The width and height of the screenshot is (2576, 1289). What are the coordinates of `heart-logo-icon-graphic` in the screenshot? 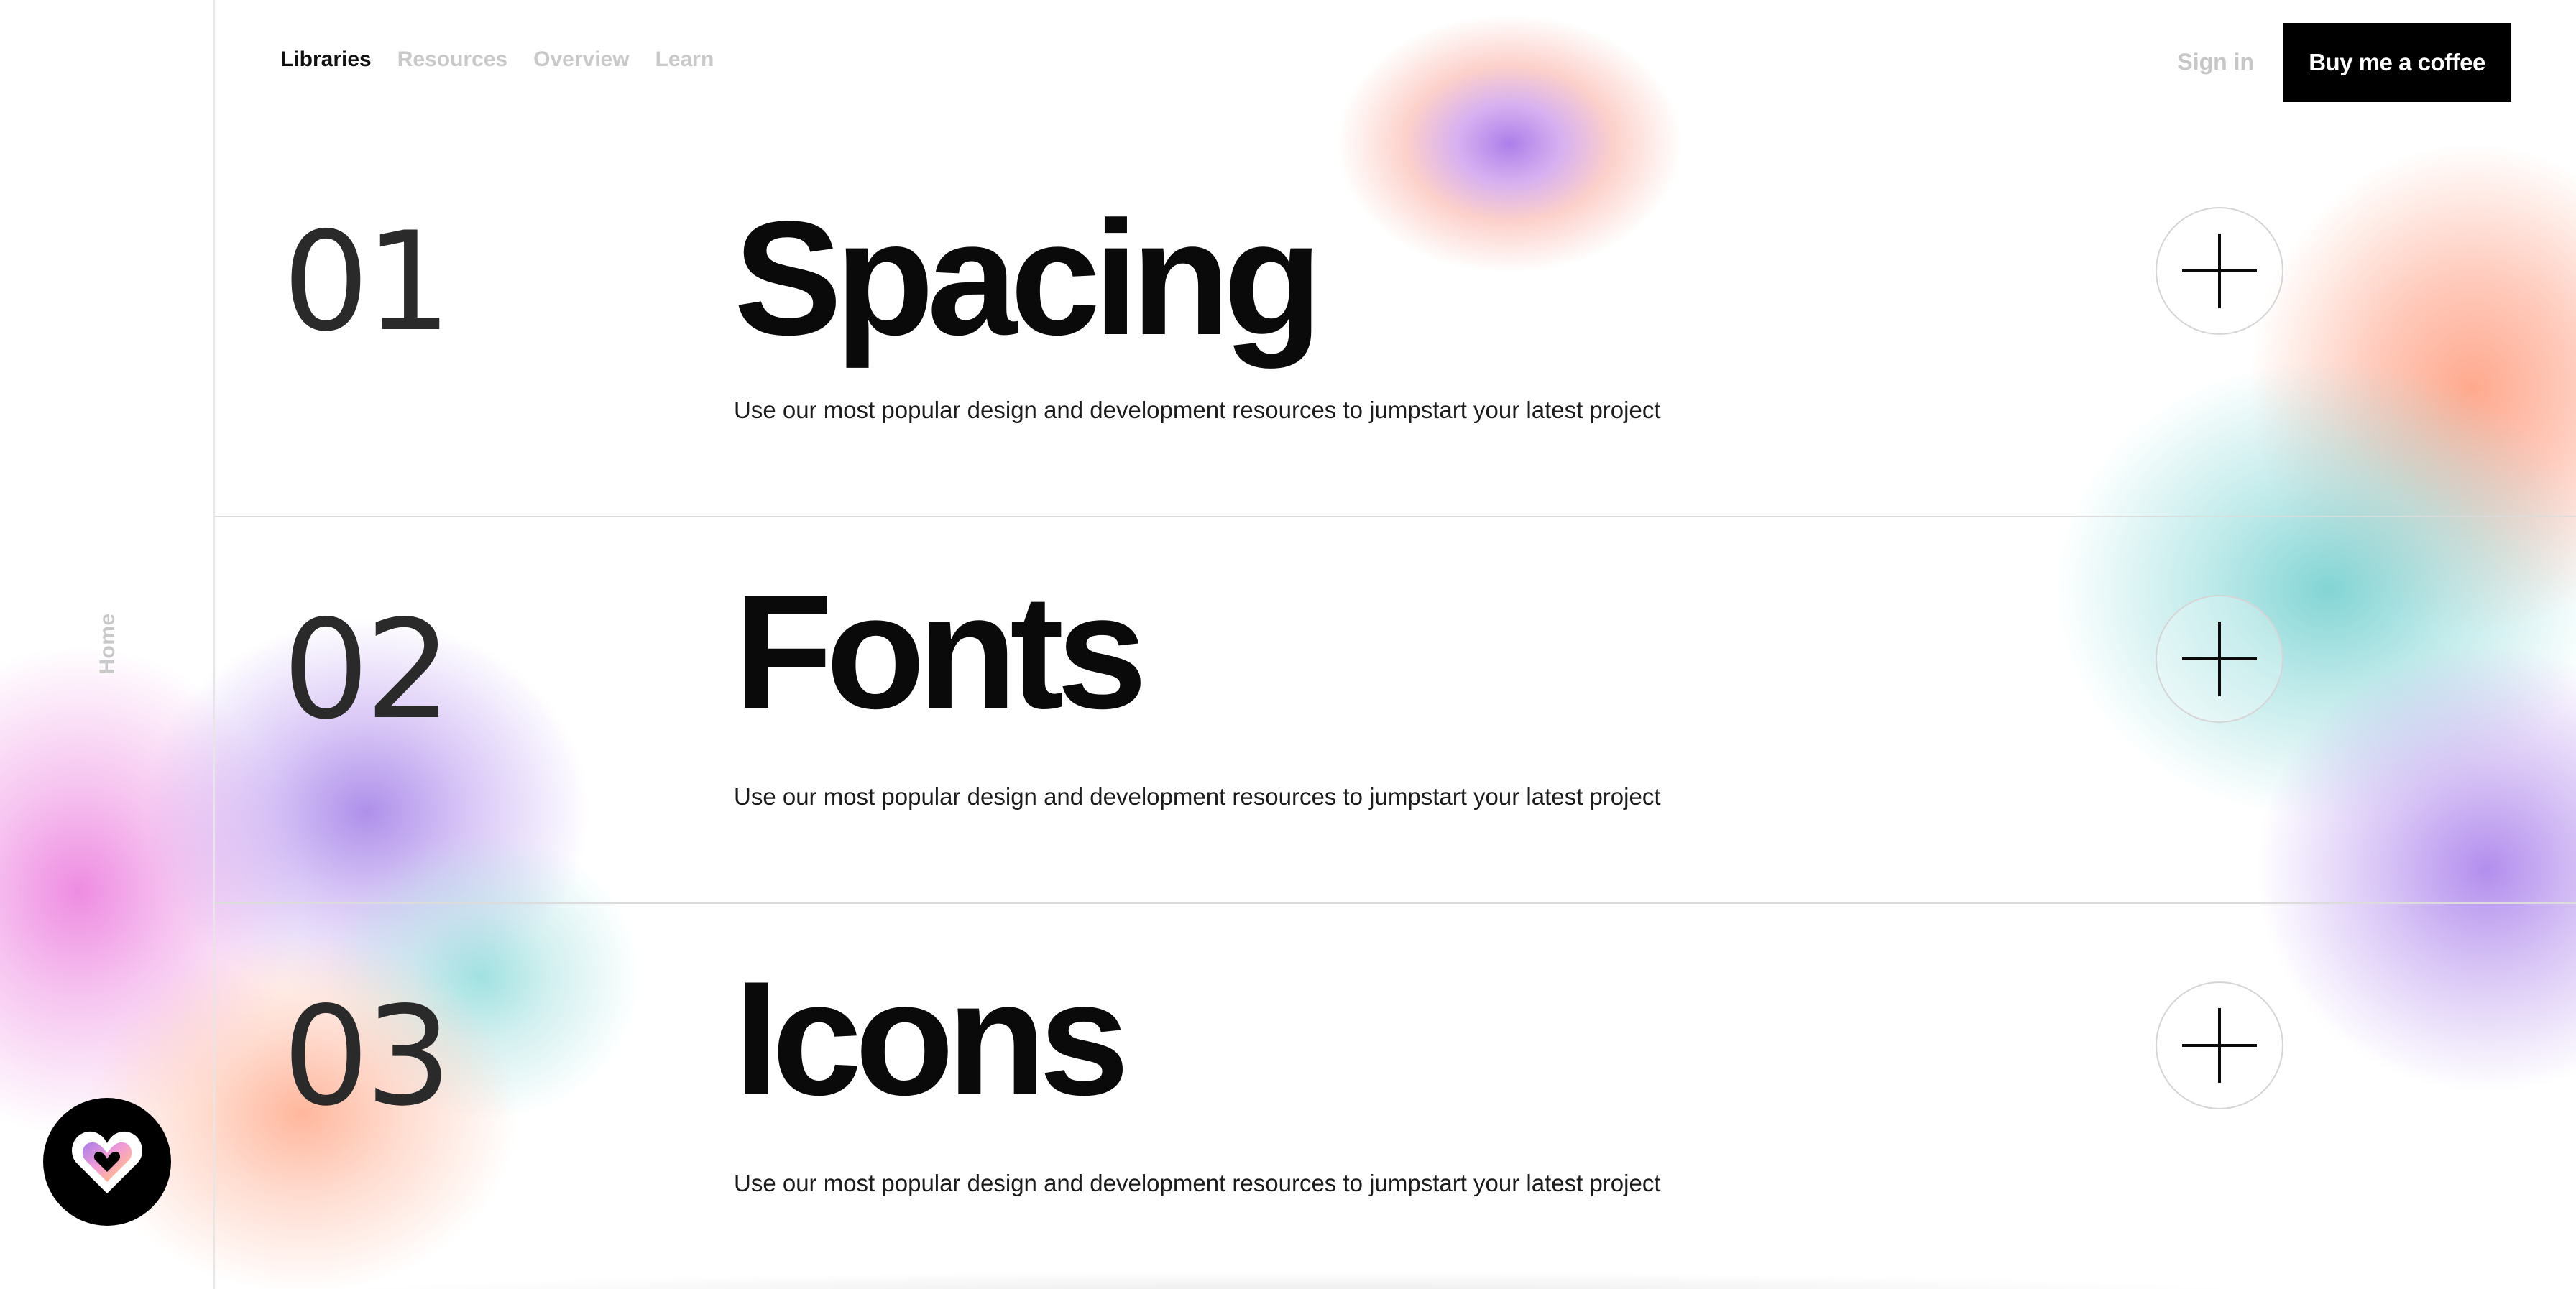 It's located at (107, 1162).